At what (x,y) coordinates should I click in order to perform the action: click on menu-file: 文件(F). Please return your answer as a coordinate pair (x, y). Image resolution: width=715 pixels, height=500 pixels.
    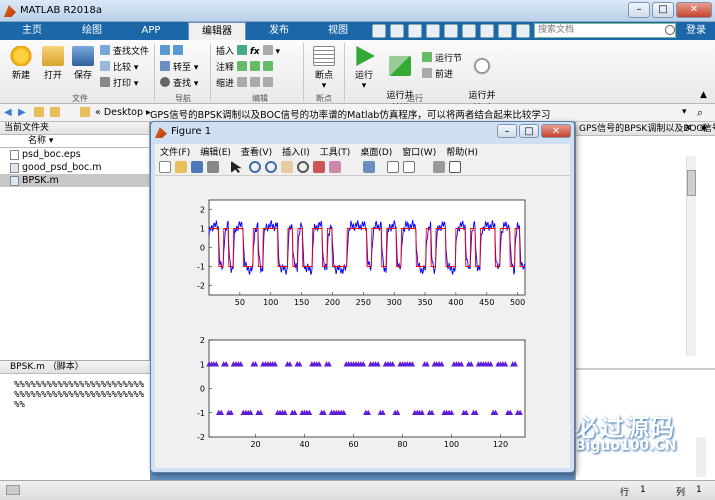
    Looking at the image, I should click on (175, 151).